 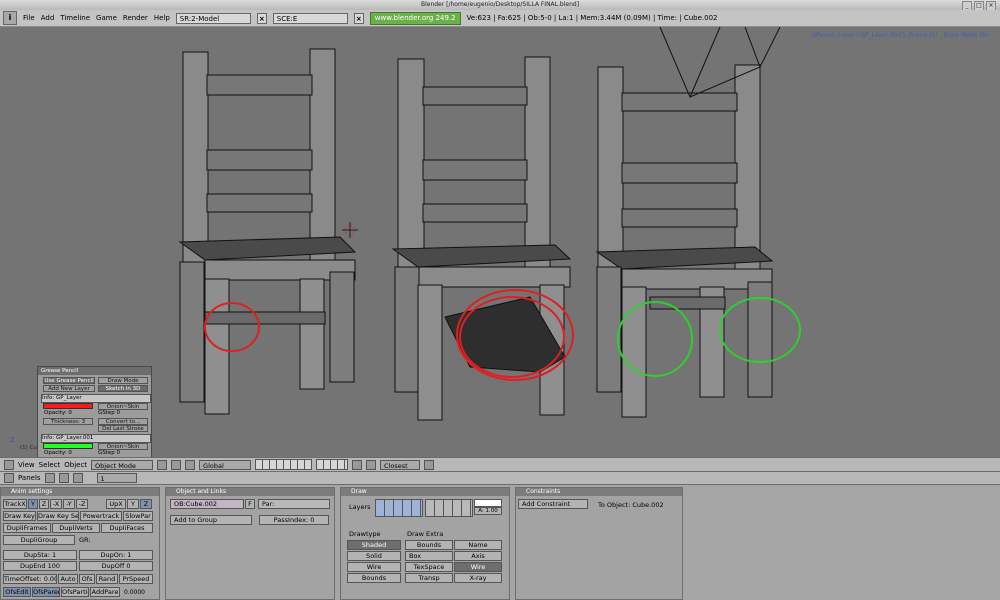 What do you see at coordinates (374, 578) in the screenshot?
I see `drawtype-bounds-button: Bounds` at bounding box center [374, 578].